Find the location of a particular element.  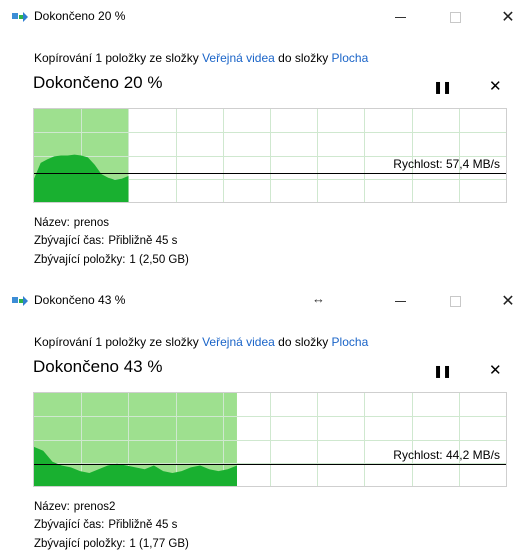

speed-label: Rychlost: 57,4 MB/s is located at coordinates (446, 163).